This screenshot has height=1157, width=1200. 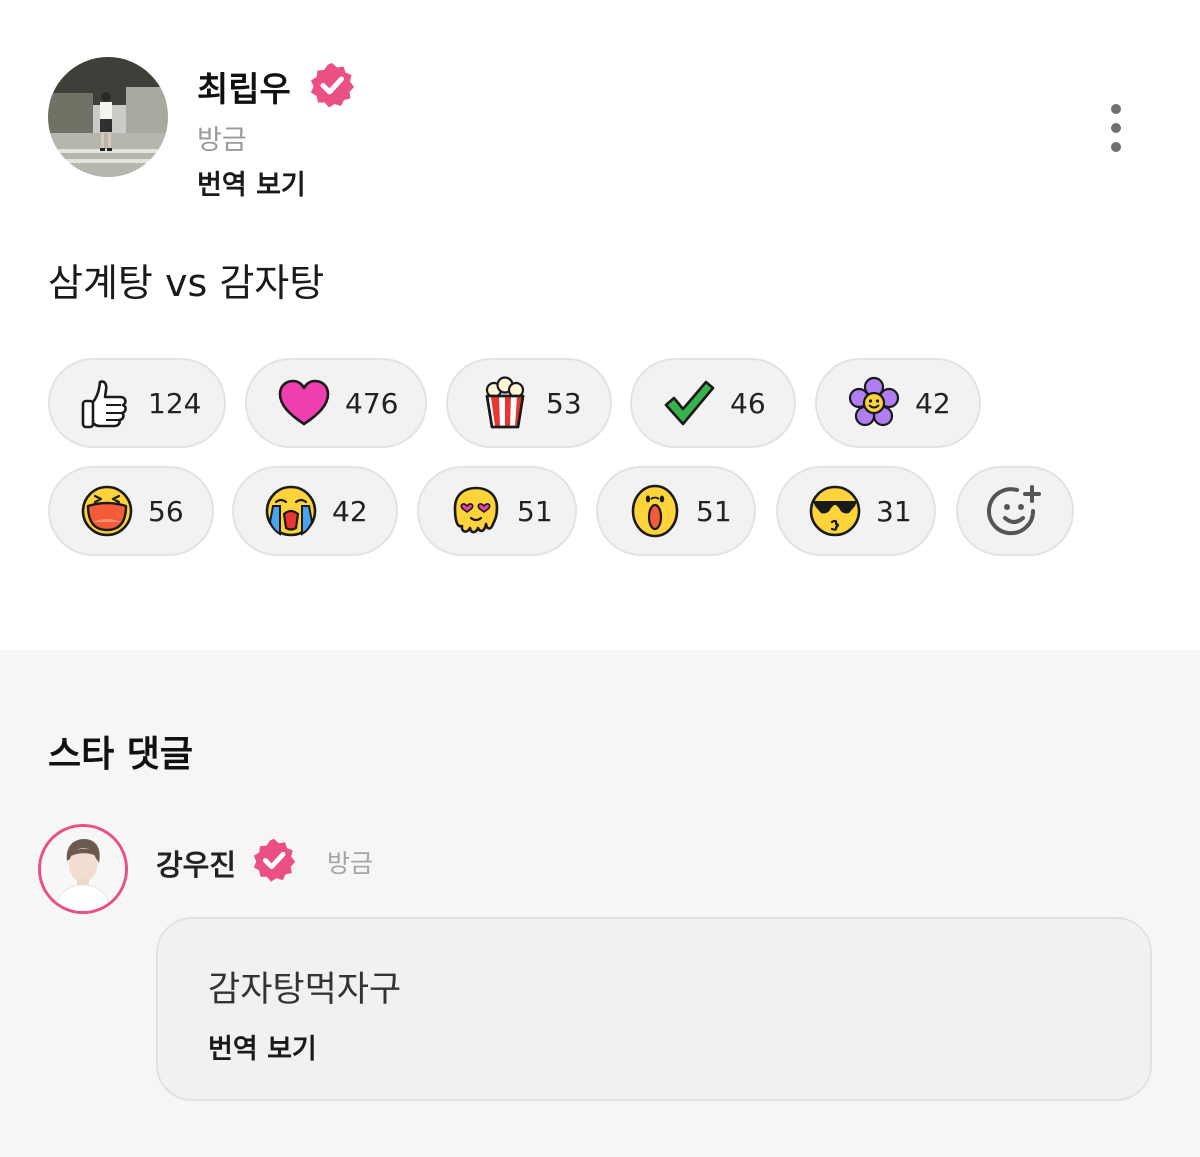 I want to click on author-name: 최립우, so click(x=244, y=86).